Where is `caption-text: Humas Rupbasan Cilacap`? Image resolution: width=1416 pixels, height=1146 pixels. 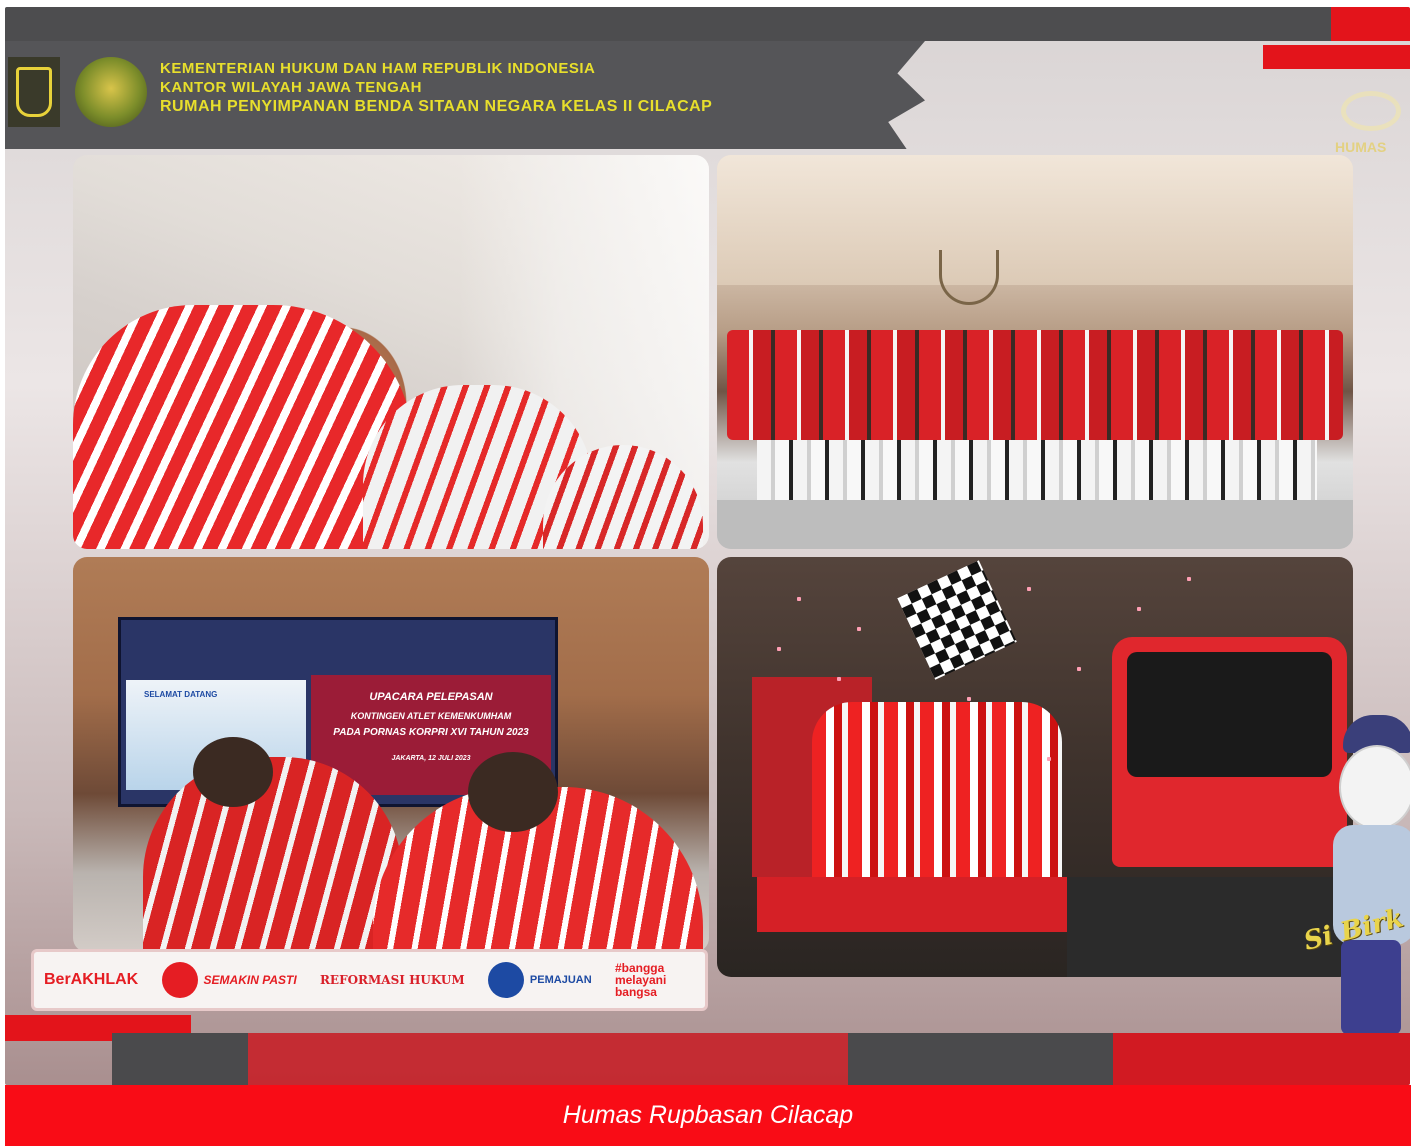
caption-text: Humas Rupbasan Cilacap is located at coordinates (708, 1115).